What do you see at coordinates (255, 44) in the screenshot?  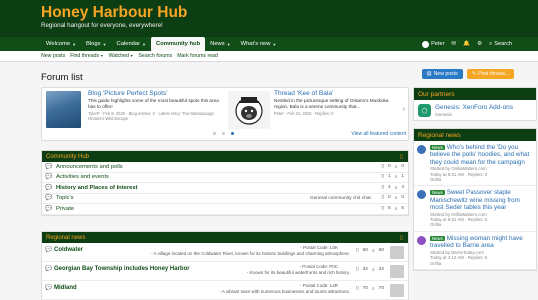 I see `nav-item-label: What's new` at bounding box center [255, 44].